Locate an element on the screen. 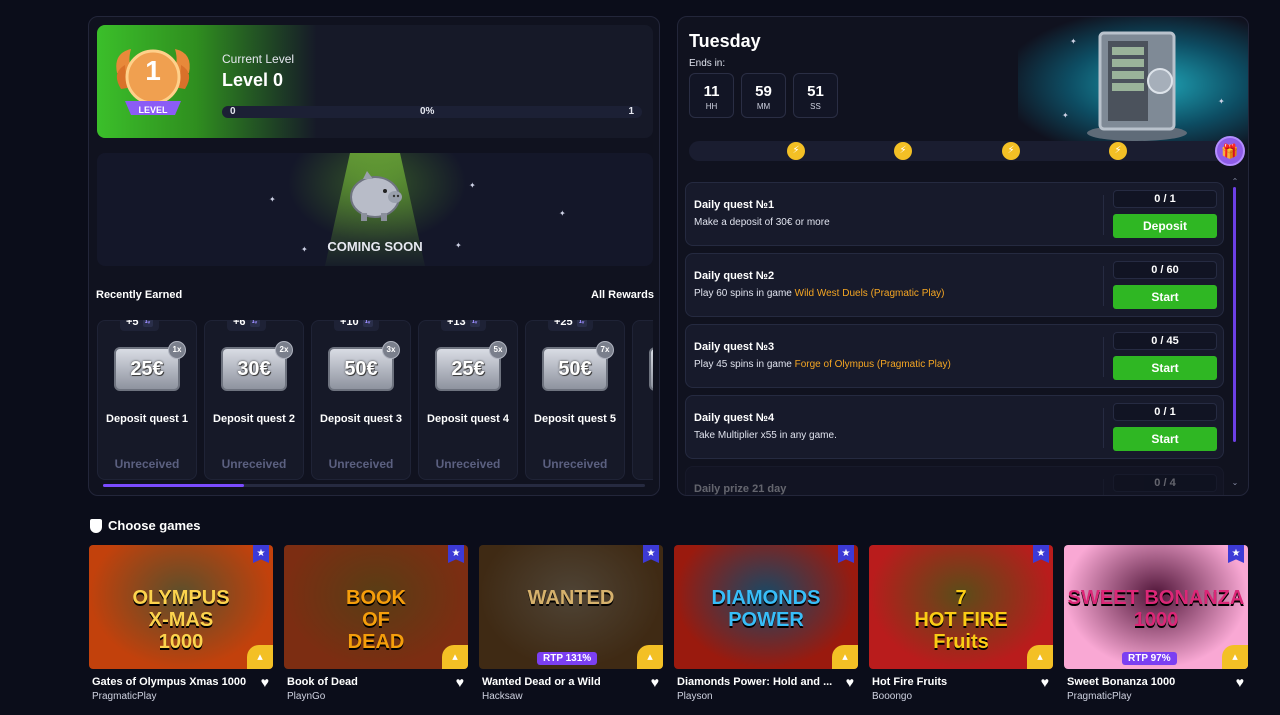 The width and height of the screenshot is (1280, 715). day-title: Tuesday is located at coordinates (725, 41).